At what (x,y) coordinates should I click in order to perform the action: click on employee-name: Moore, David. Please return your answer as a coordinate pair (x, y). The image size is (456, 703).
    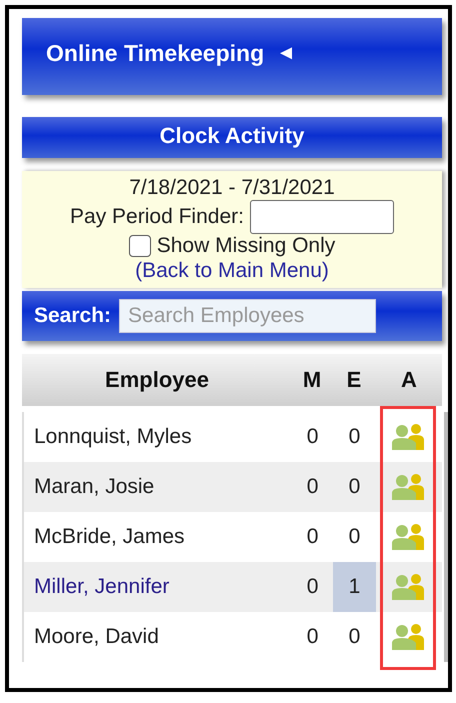
    Looking at the image, I should click on (96, 637).